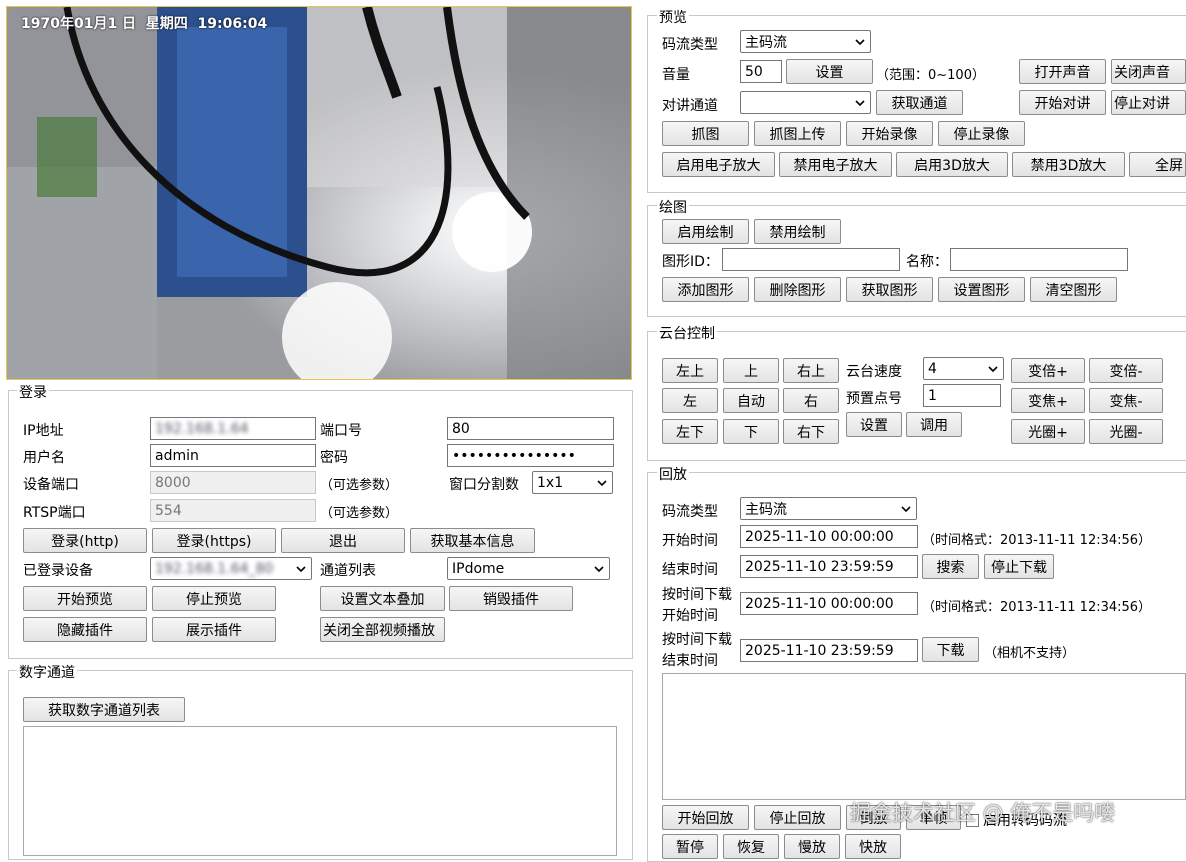 The image size is (1186, 862). What do you see at coordinates (805, 41) in the screenshot?
I see `preview-stream-select: 主码流` at bounding box center [805, 41].